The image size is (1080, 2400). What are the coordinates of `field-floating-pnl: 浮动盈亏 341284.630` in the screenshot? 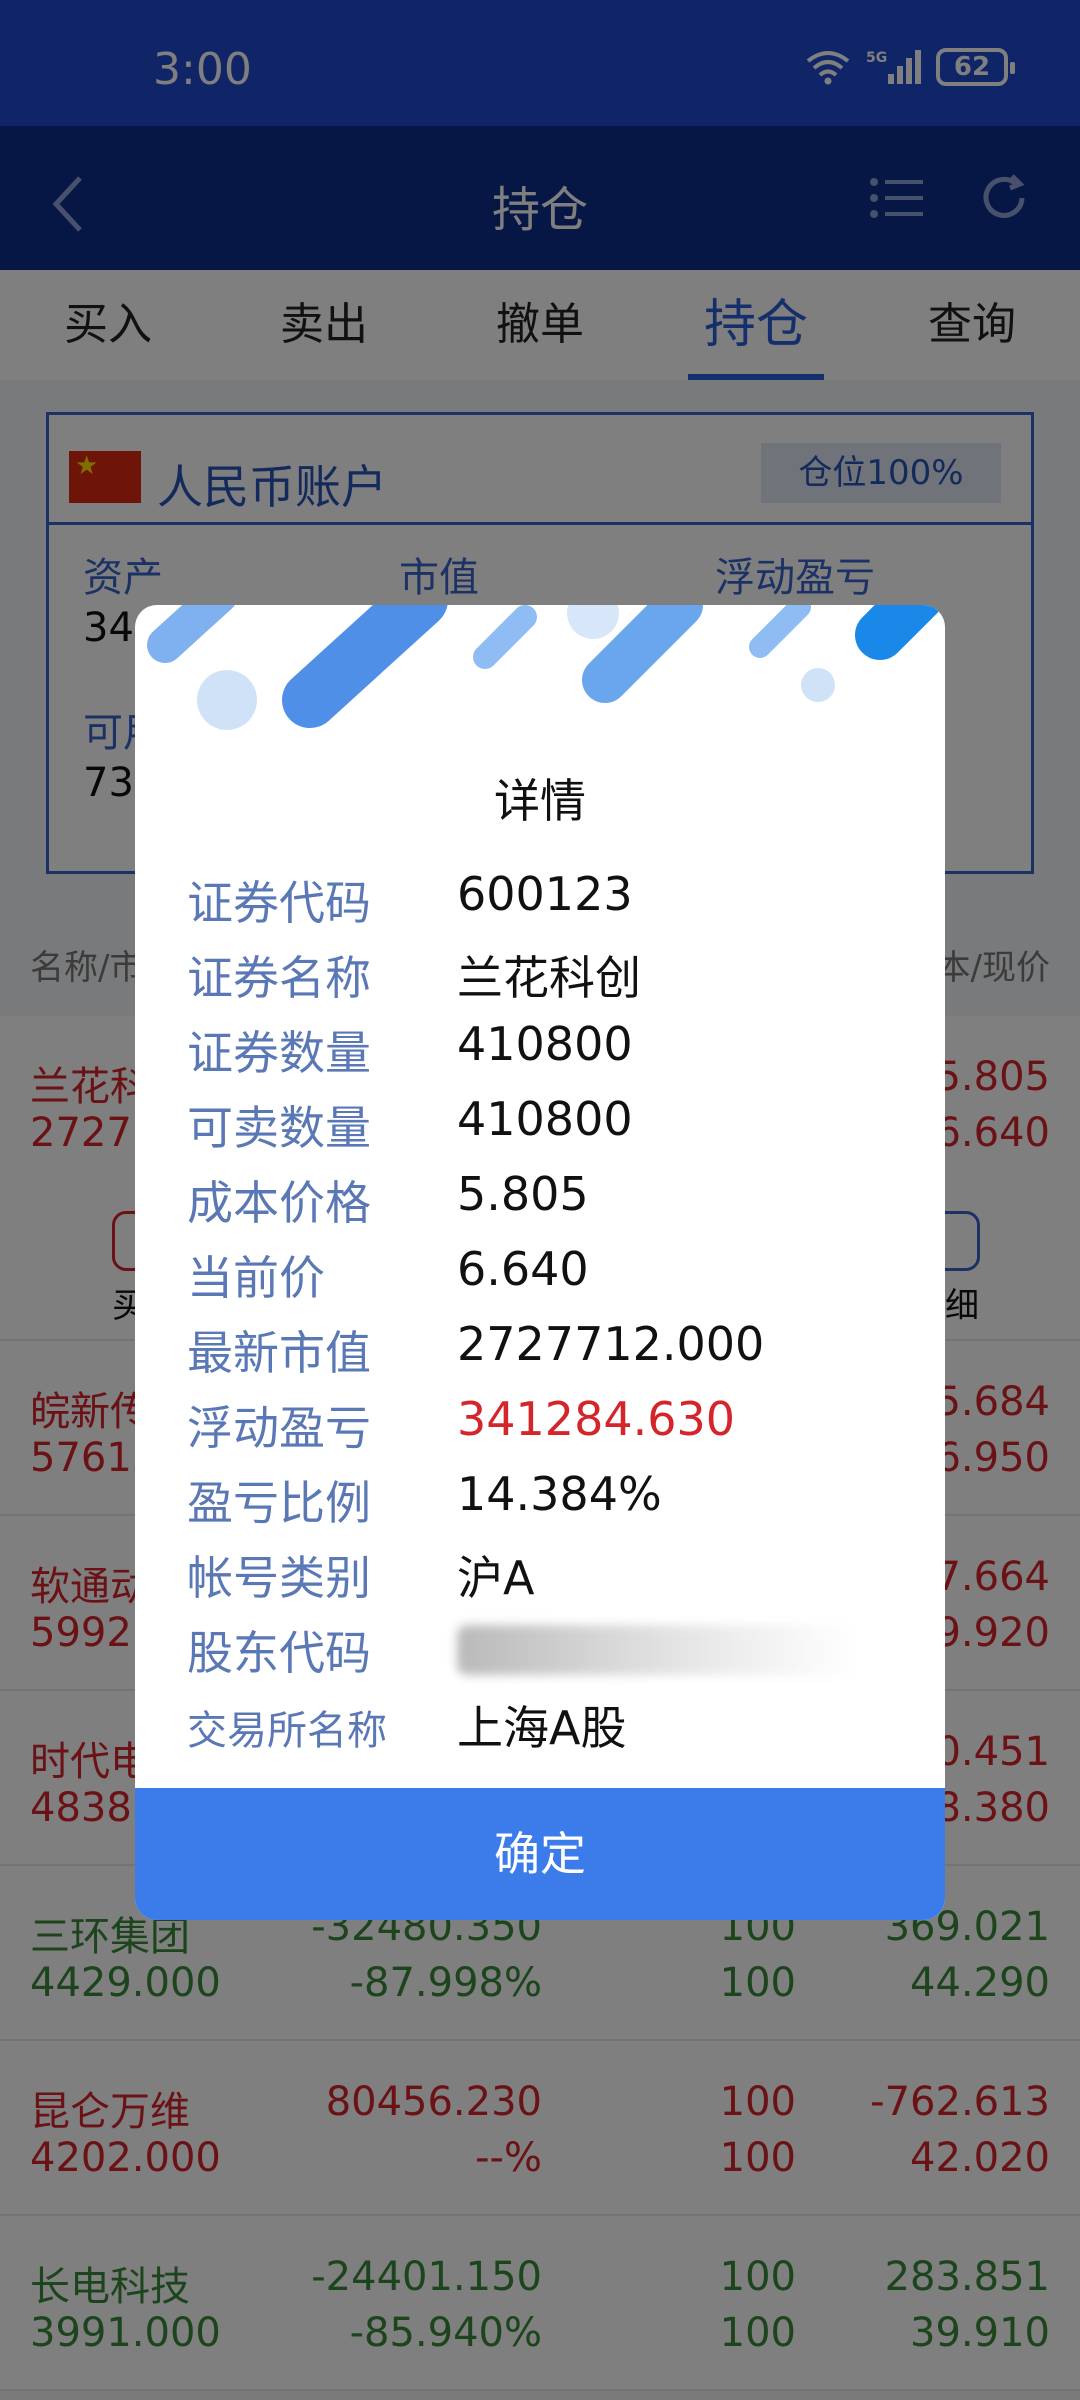 It's located at (547, 1429).